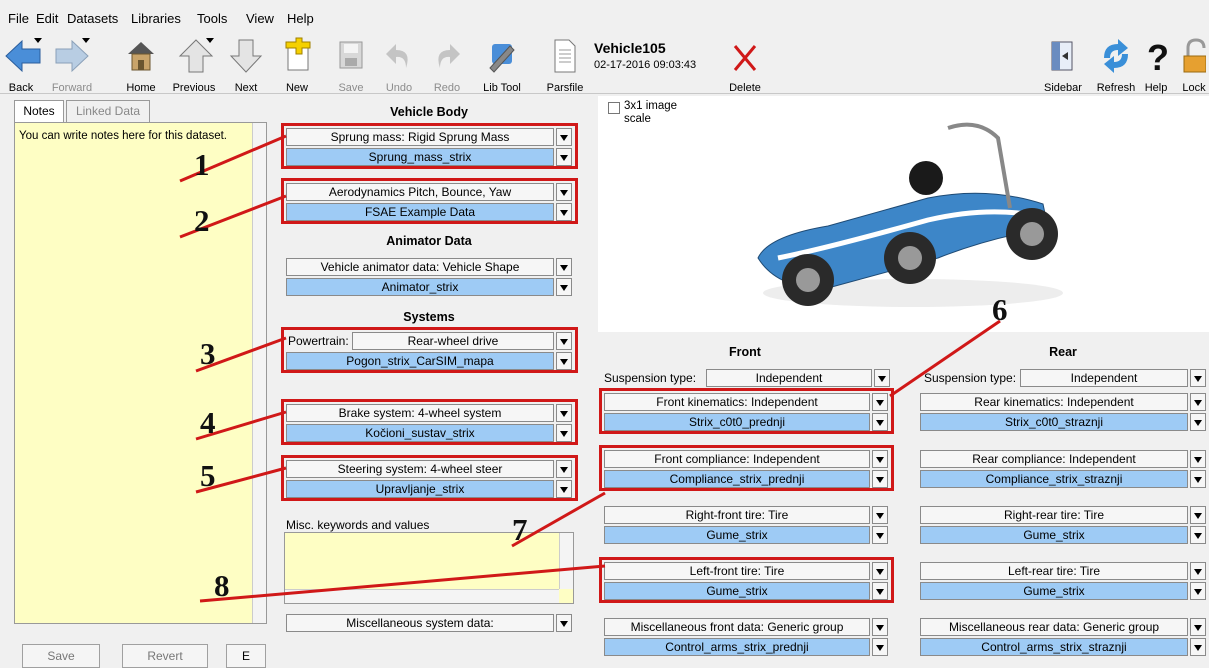 This screenshot has height=668, width=1209. Describe the element at coordinates (1000, 309) in the screenshot. I see `callout-number-6: 6` at that location.